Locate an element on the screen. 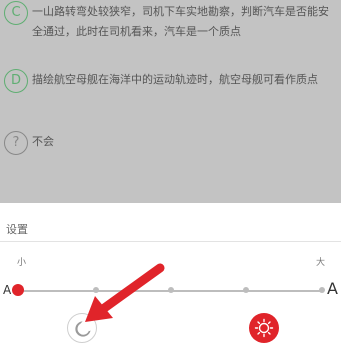 This screenshot has height=348, width=341. option-text-d: 描绘航空母舰在海洋中的运动轨迹时，航空母舰可看作质点 is located at coordinates (175, 79).